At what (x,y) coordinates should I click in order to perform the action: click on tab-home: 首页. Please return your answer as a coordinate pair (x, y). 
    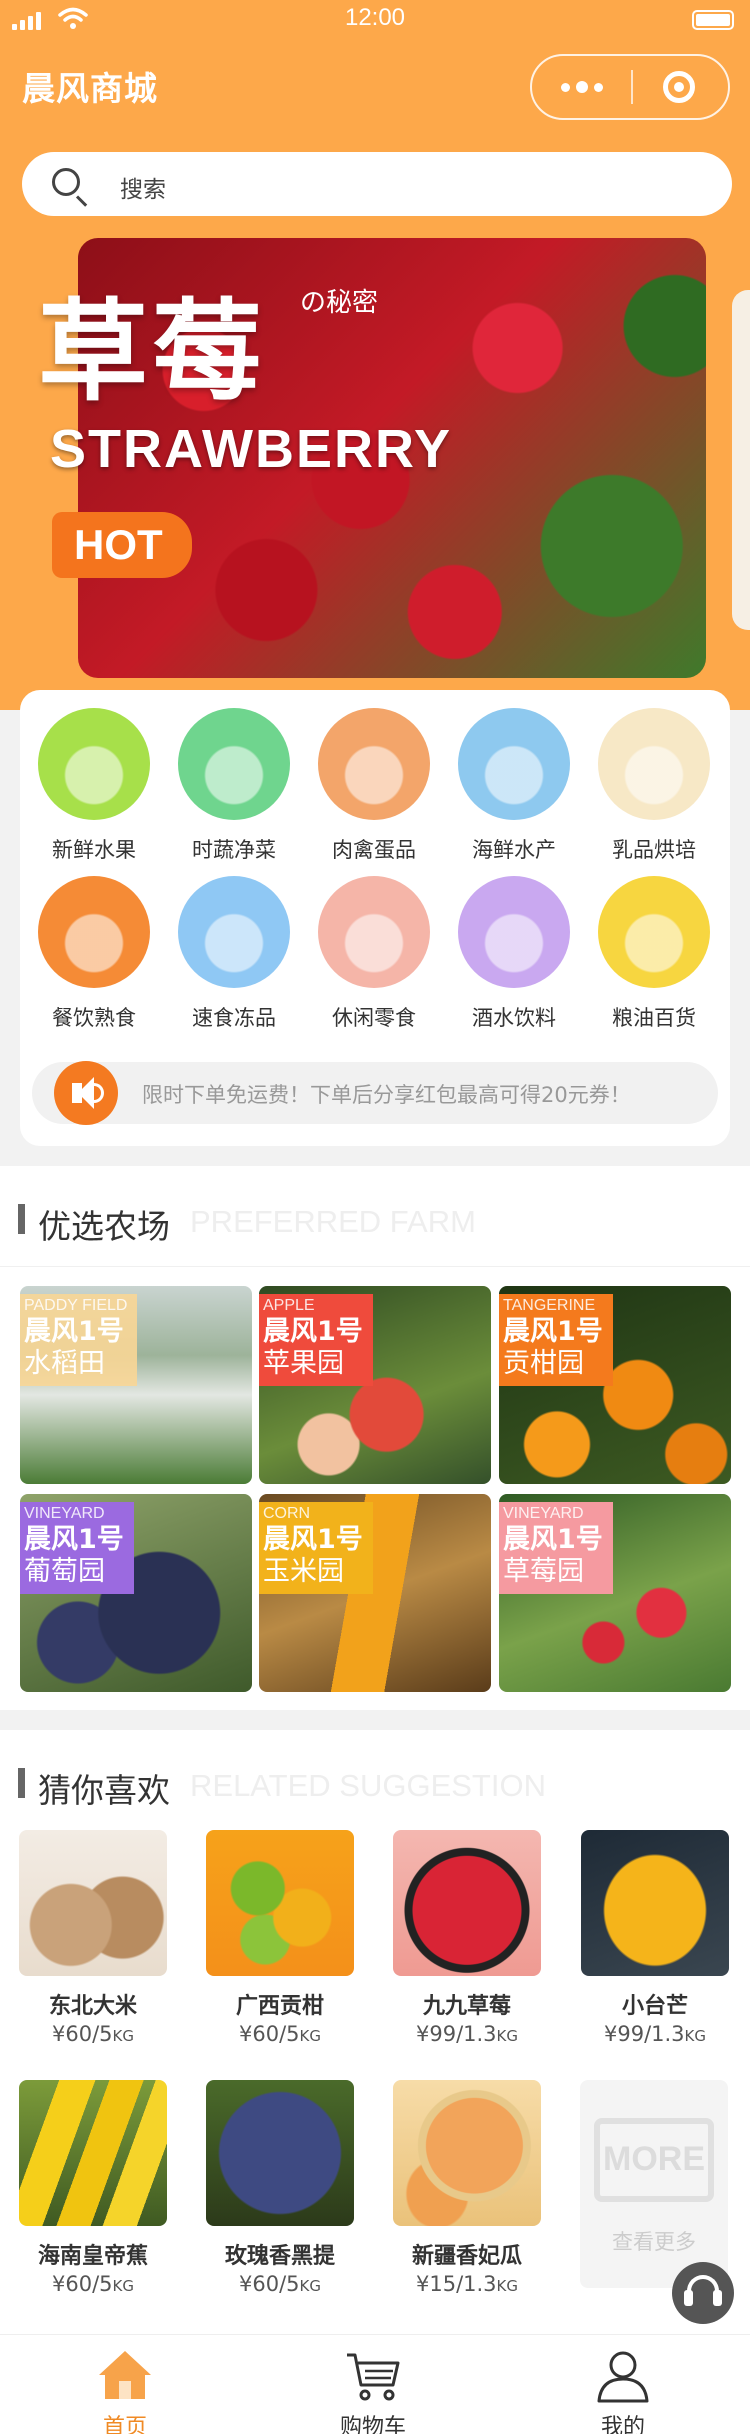
    Looking at the image, I should click on (125, 2384).